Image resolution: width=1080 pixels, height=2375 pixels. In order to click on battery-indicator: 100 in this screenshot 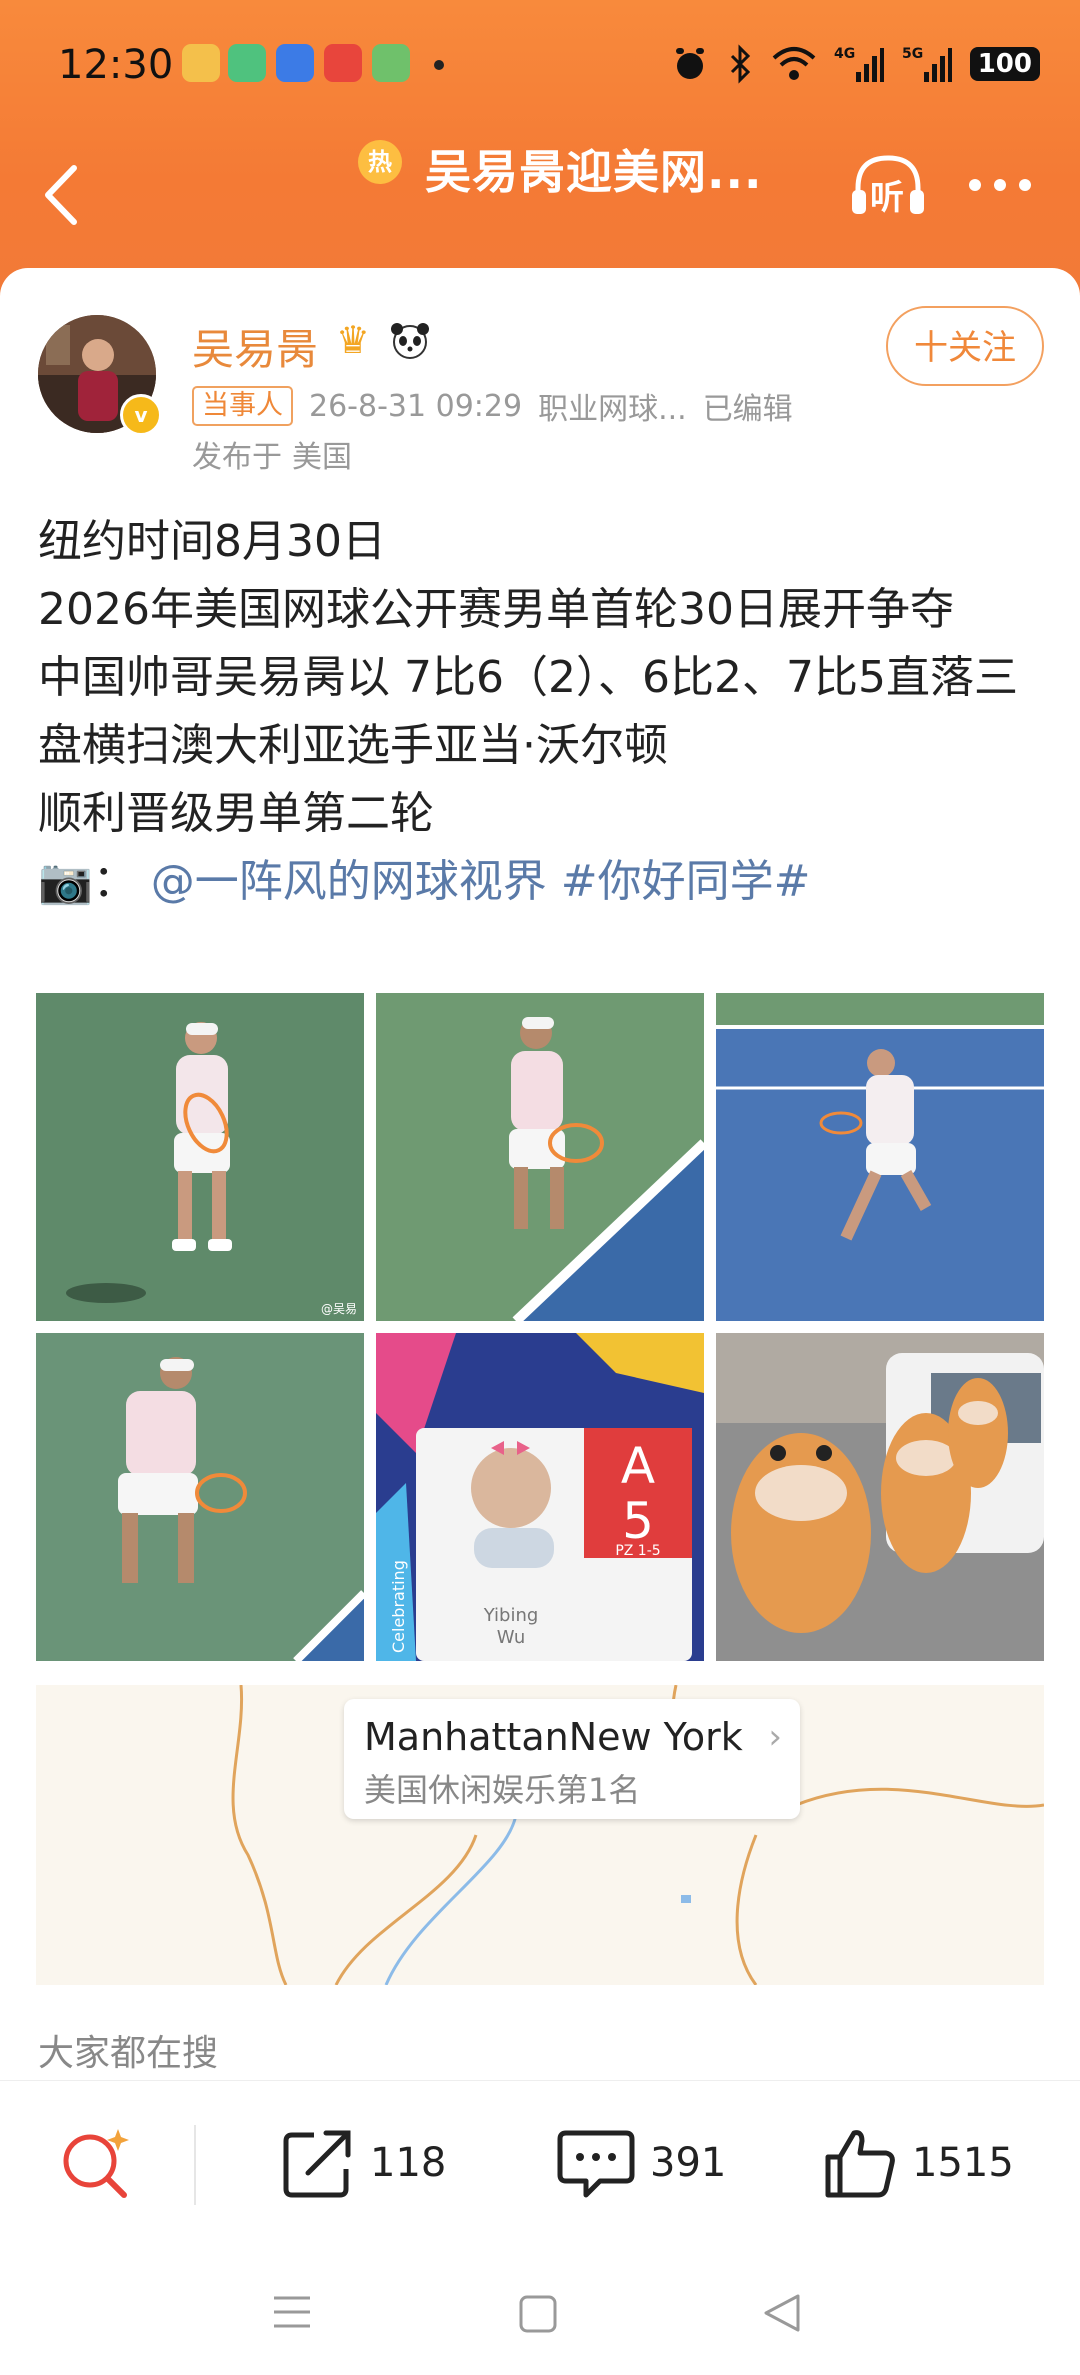, I will do `click(1004, 64)`.